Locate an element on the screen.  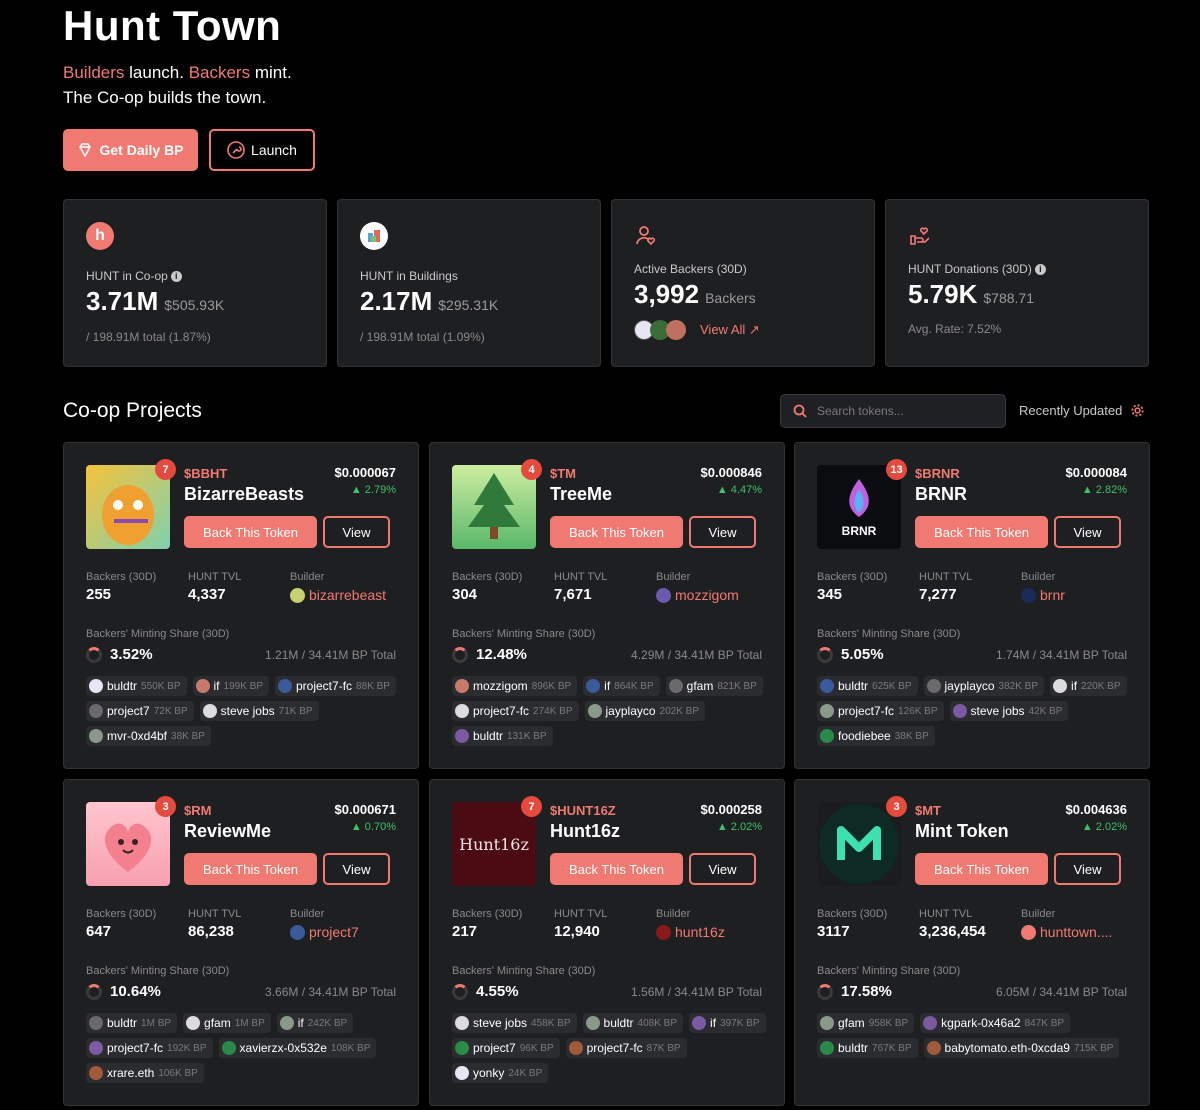
backer-name: project7-fc is located at coordinates (501, 711).